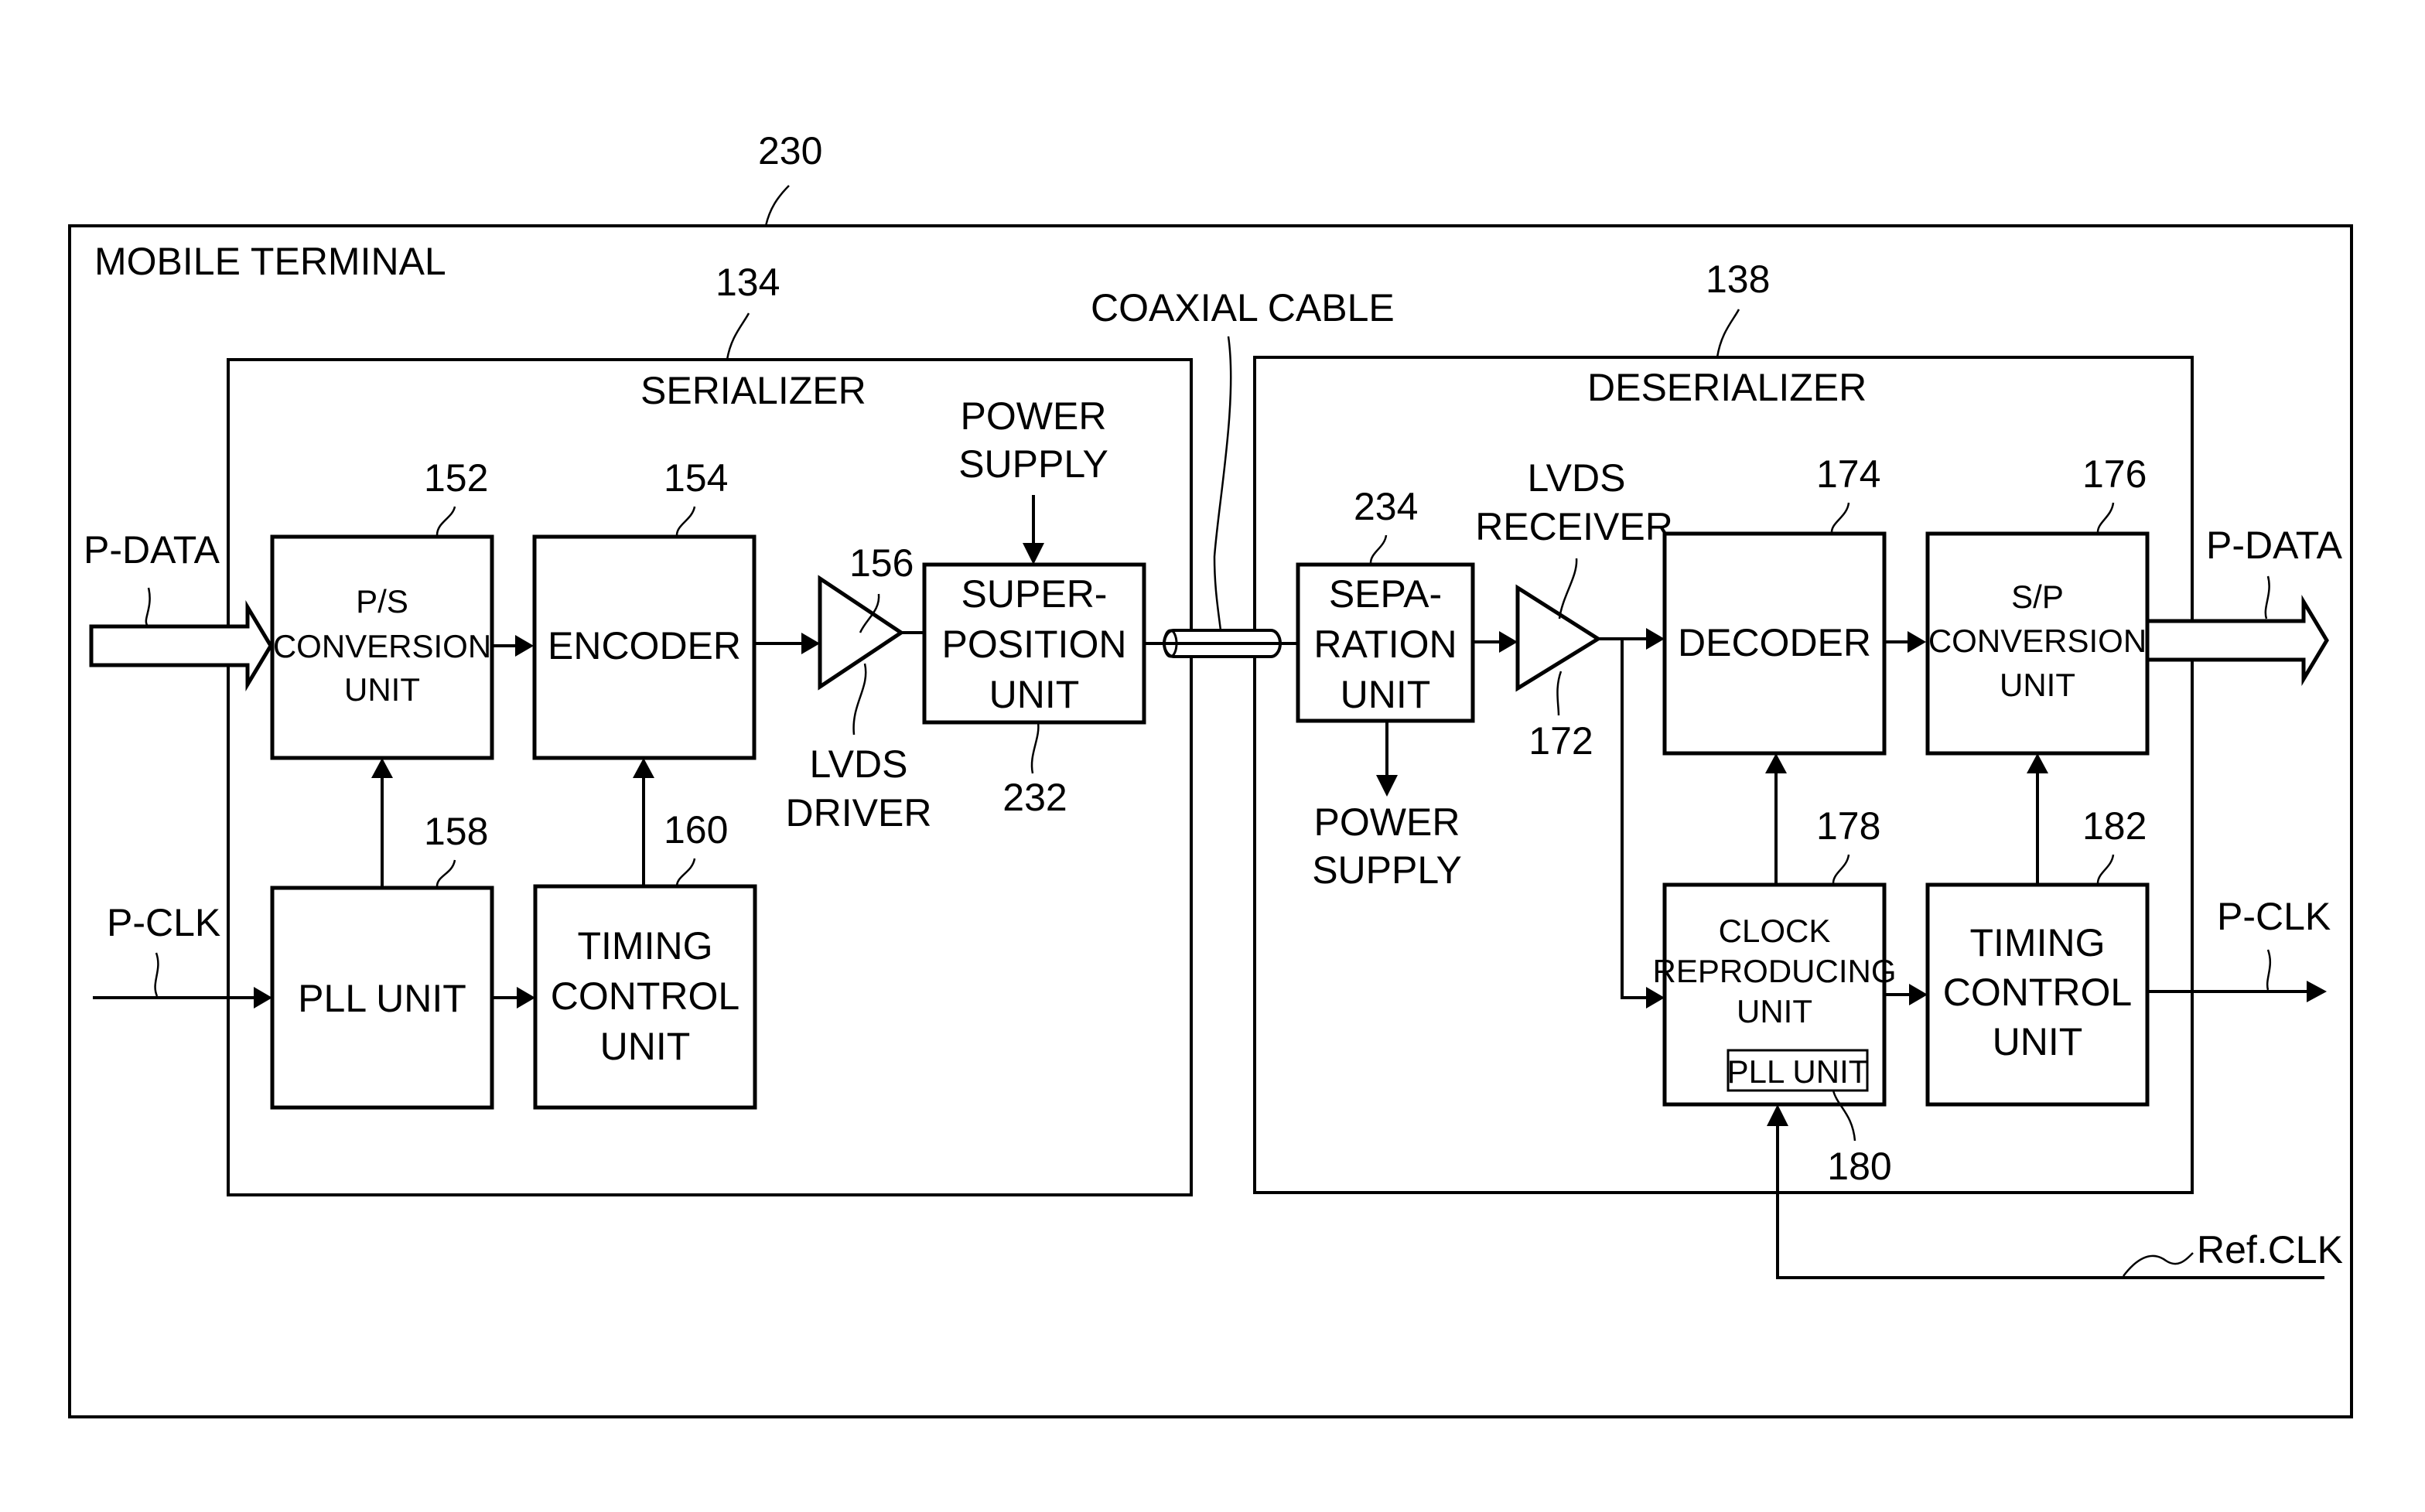  What do you see at coordinates (1774, 971) in the screenshot?
I see `clock-repro-line-2: REPRODUCING` at bounding box center [1774, 971].